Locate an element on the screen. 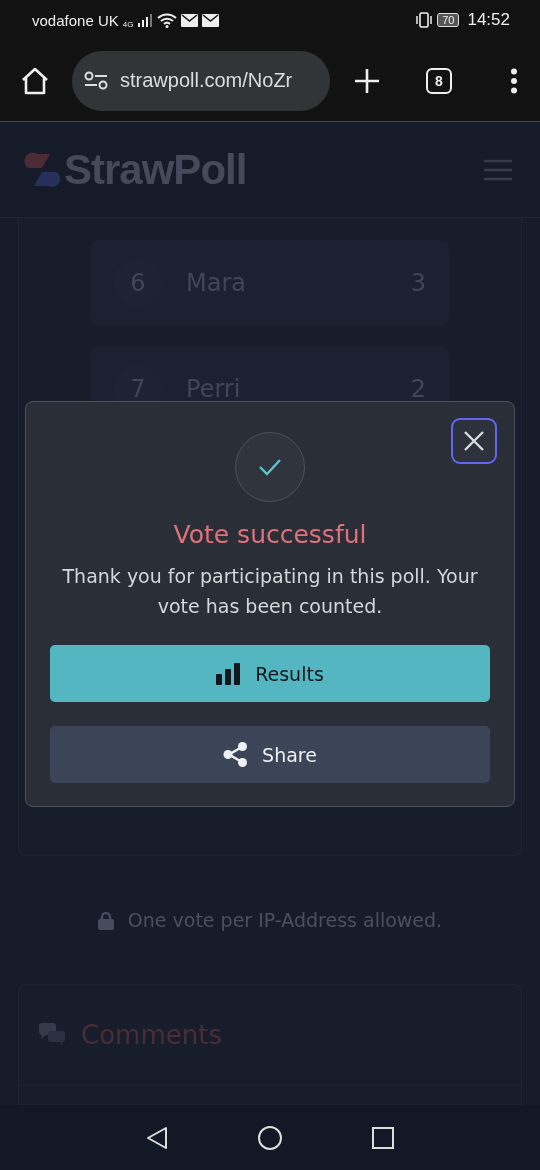  close-button is located at coordinates (474, 441).